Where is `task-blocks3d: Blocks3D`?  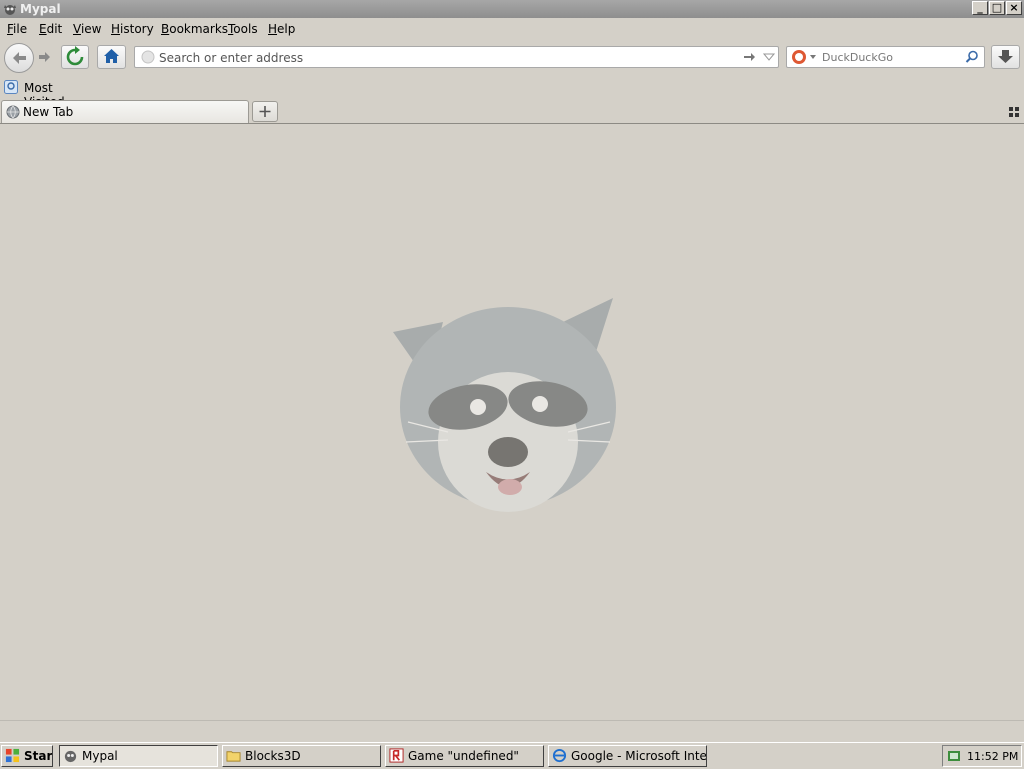
task-blocks3d: Blocks3D is located at coordinates (301, 756).